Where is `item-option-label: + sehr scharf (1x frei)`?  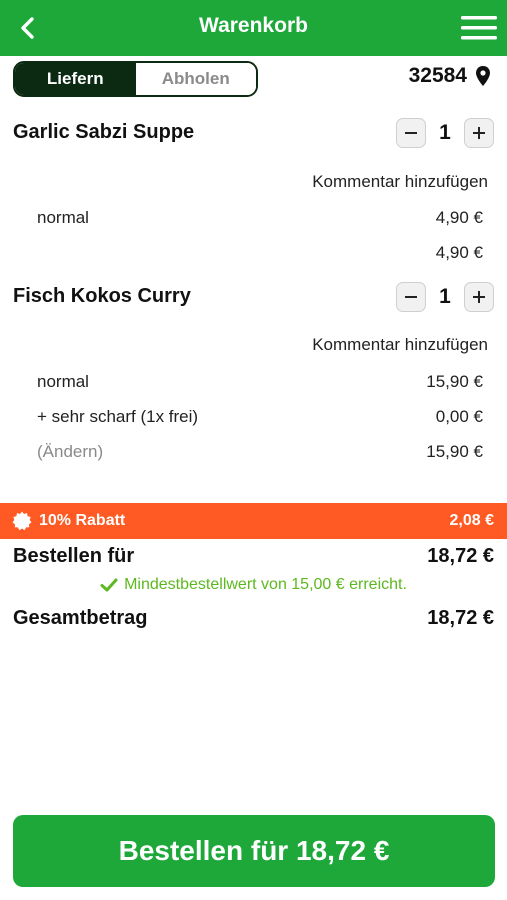 item-option-label: + sehr scharf (1x frei) is located at coordinates (118, 416).